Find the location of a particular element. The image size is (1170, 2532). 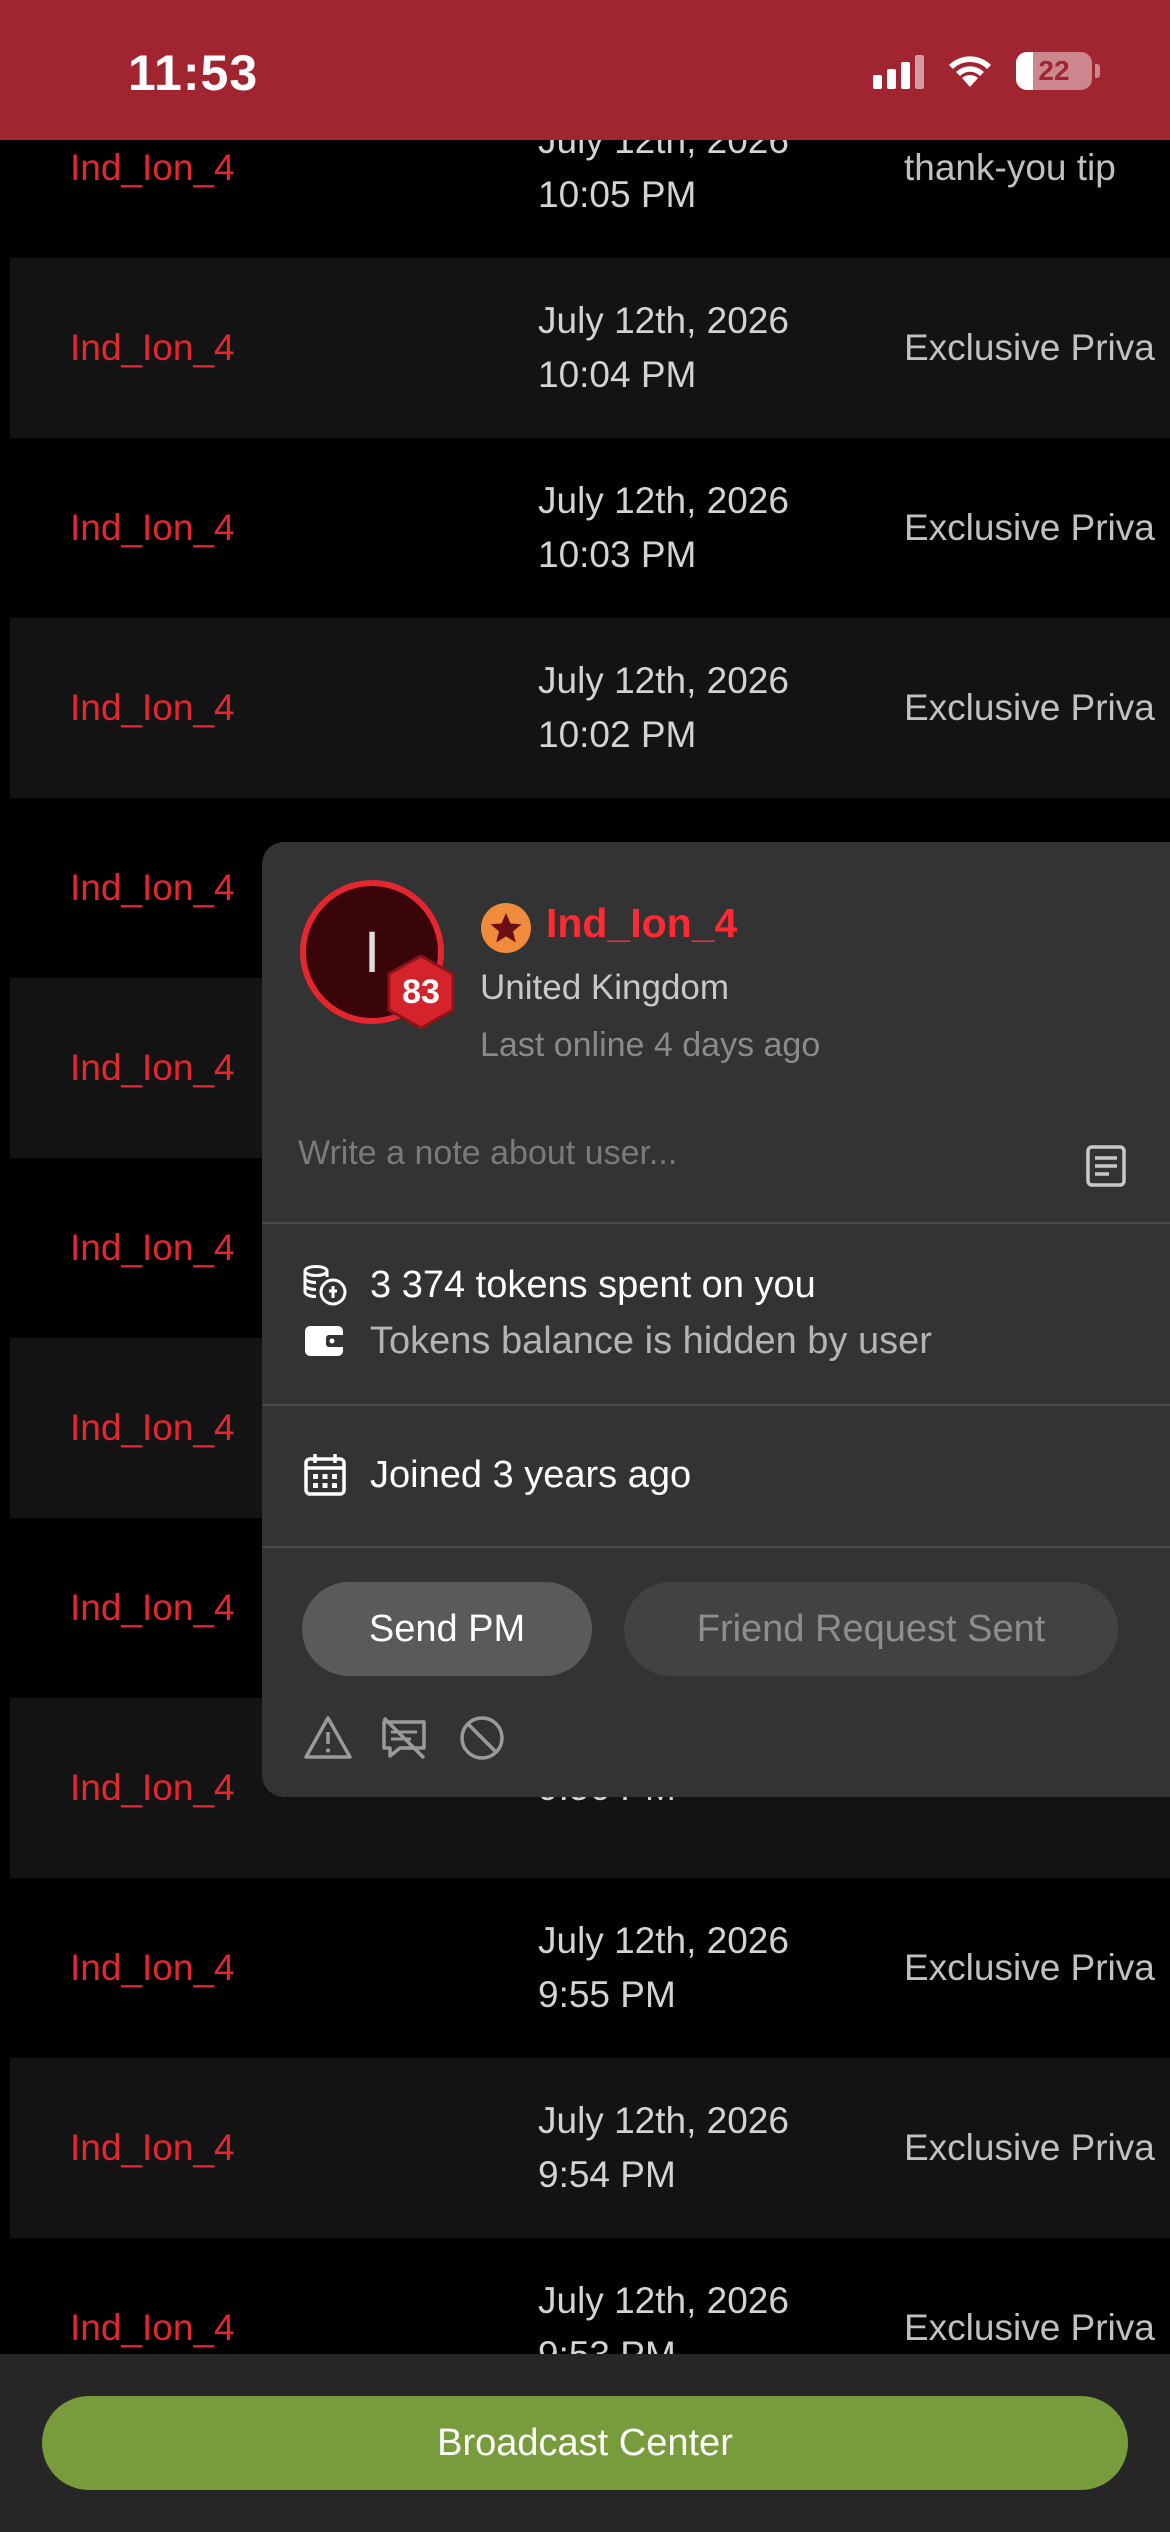

battery-icon: 22 is located at coordinates (1058, 71).